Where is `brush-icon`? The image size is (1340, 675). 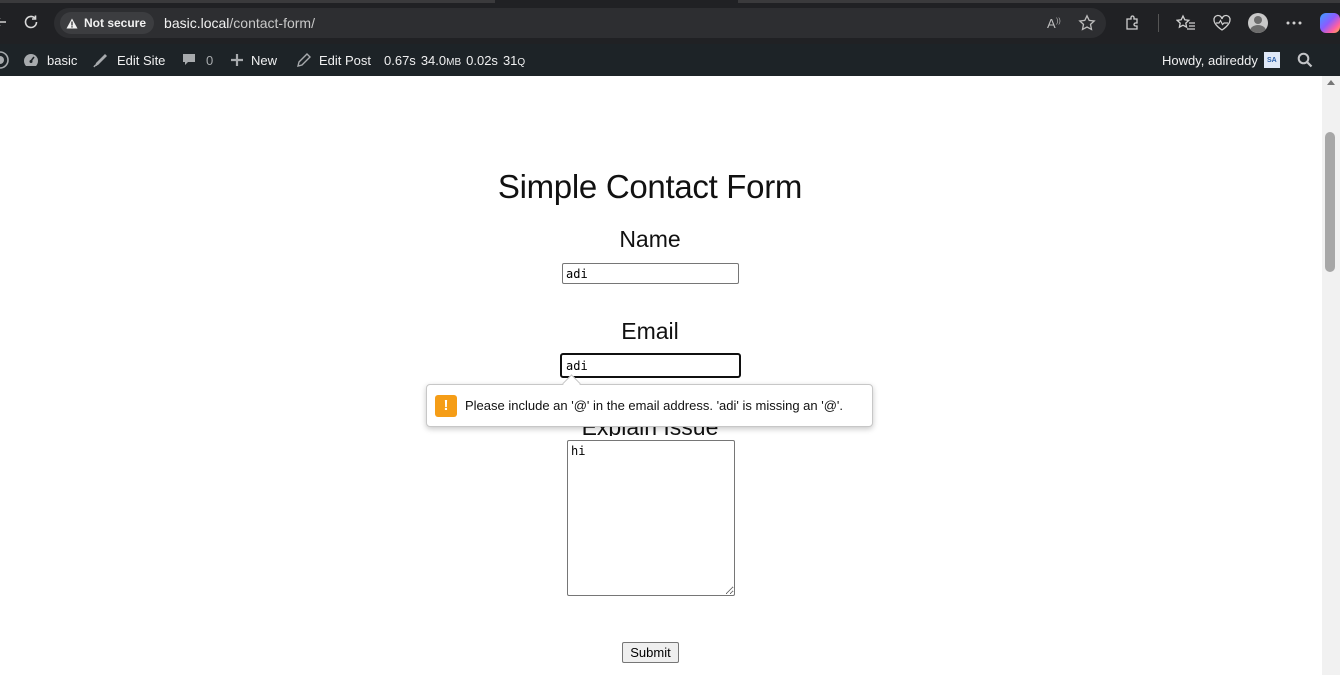 brush-icon is located at coordinates (100, 61).